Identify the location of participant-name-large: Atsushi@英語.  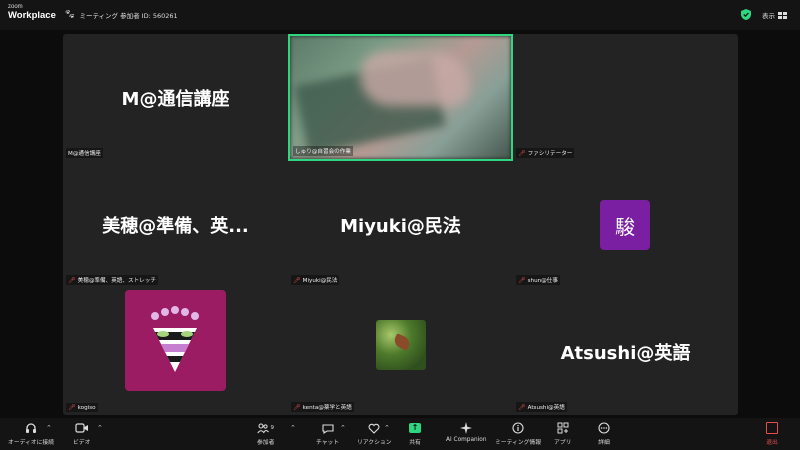
(625, 353).